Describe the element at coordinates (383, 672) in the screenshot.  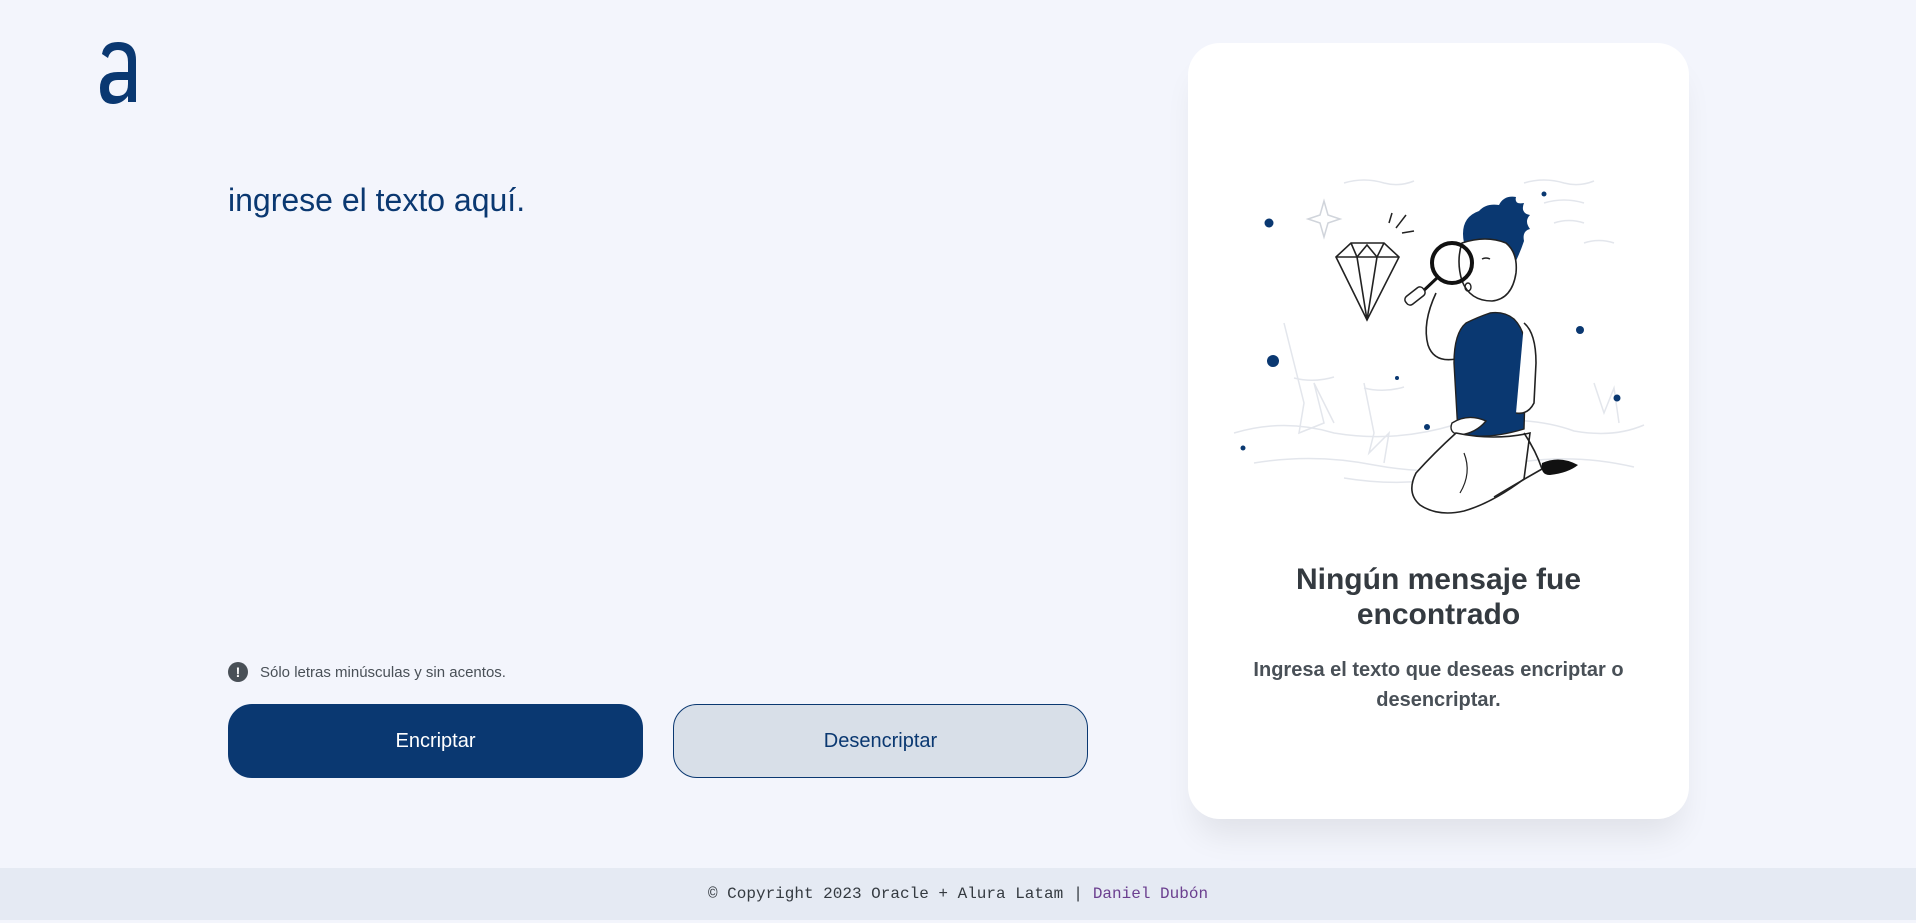
I see `hint-text: Sólo letras minúsculas y sin acentos.` at that location.